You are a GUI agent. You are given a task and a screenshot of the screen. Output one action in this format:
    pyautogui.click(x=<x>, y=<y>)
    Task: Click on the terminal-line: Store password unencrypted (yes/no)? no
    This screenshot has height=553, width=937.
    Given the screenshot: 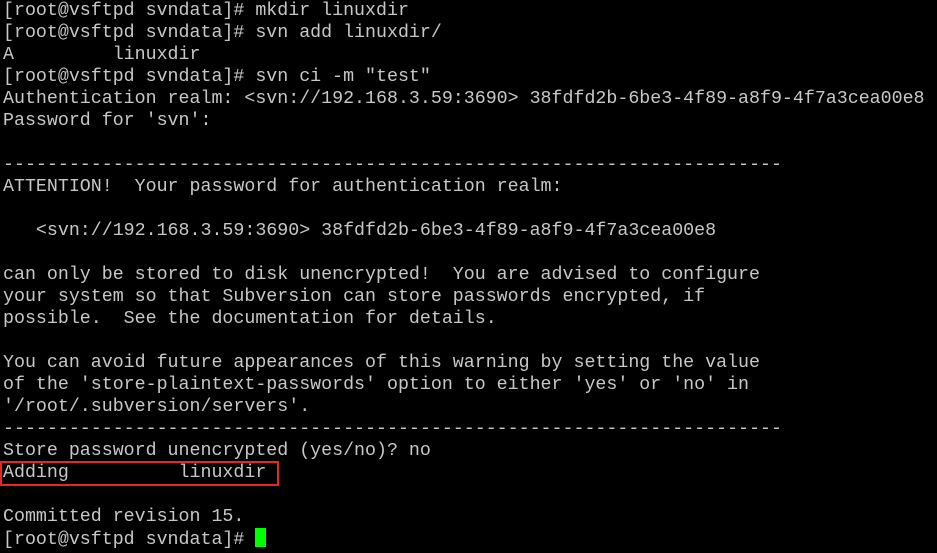 What is the action you would take?
    pyautogui.click(x=217, y=451)
    